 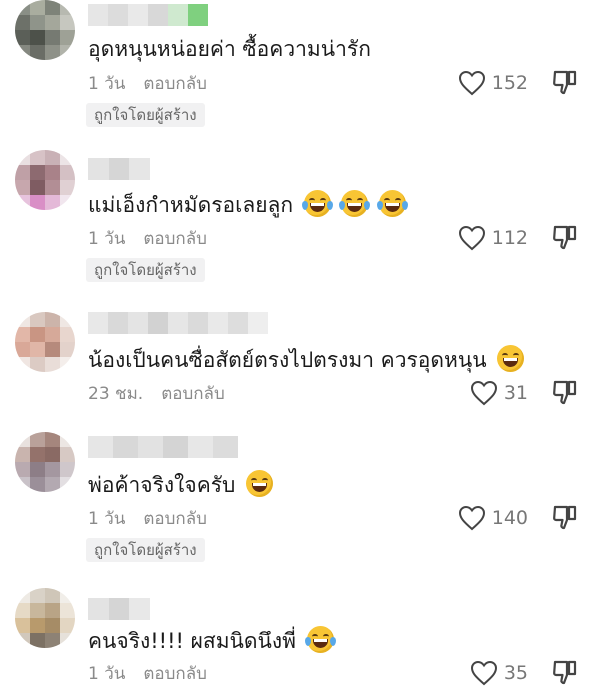 I want to click on like-button: 112, so click(x=493, y=238).